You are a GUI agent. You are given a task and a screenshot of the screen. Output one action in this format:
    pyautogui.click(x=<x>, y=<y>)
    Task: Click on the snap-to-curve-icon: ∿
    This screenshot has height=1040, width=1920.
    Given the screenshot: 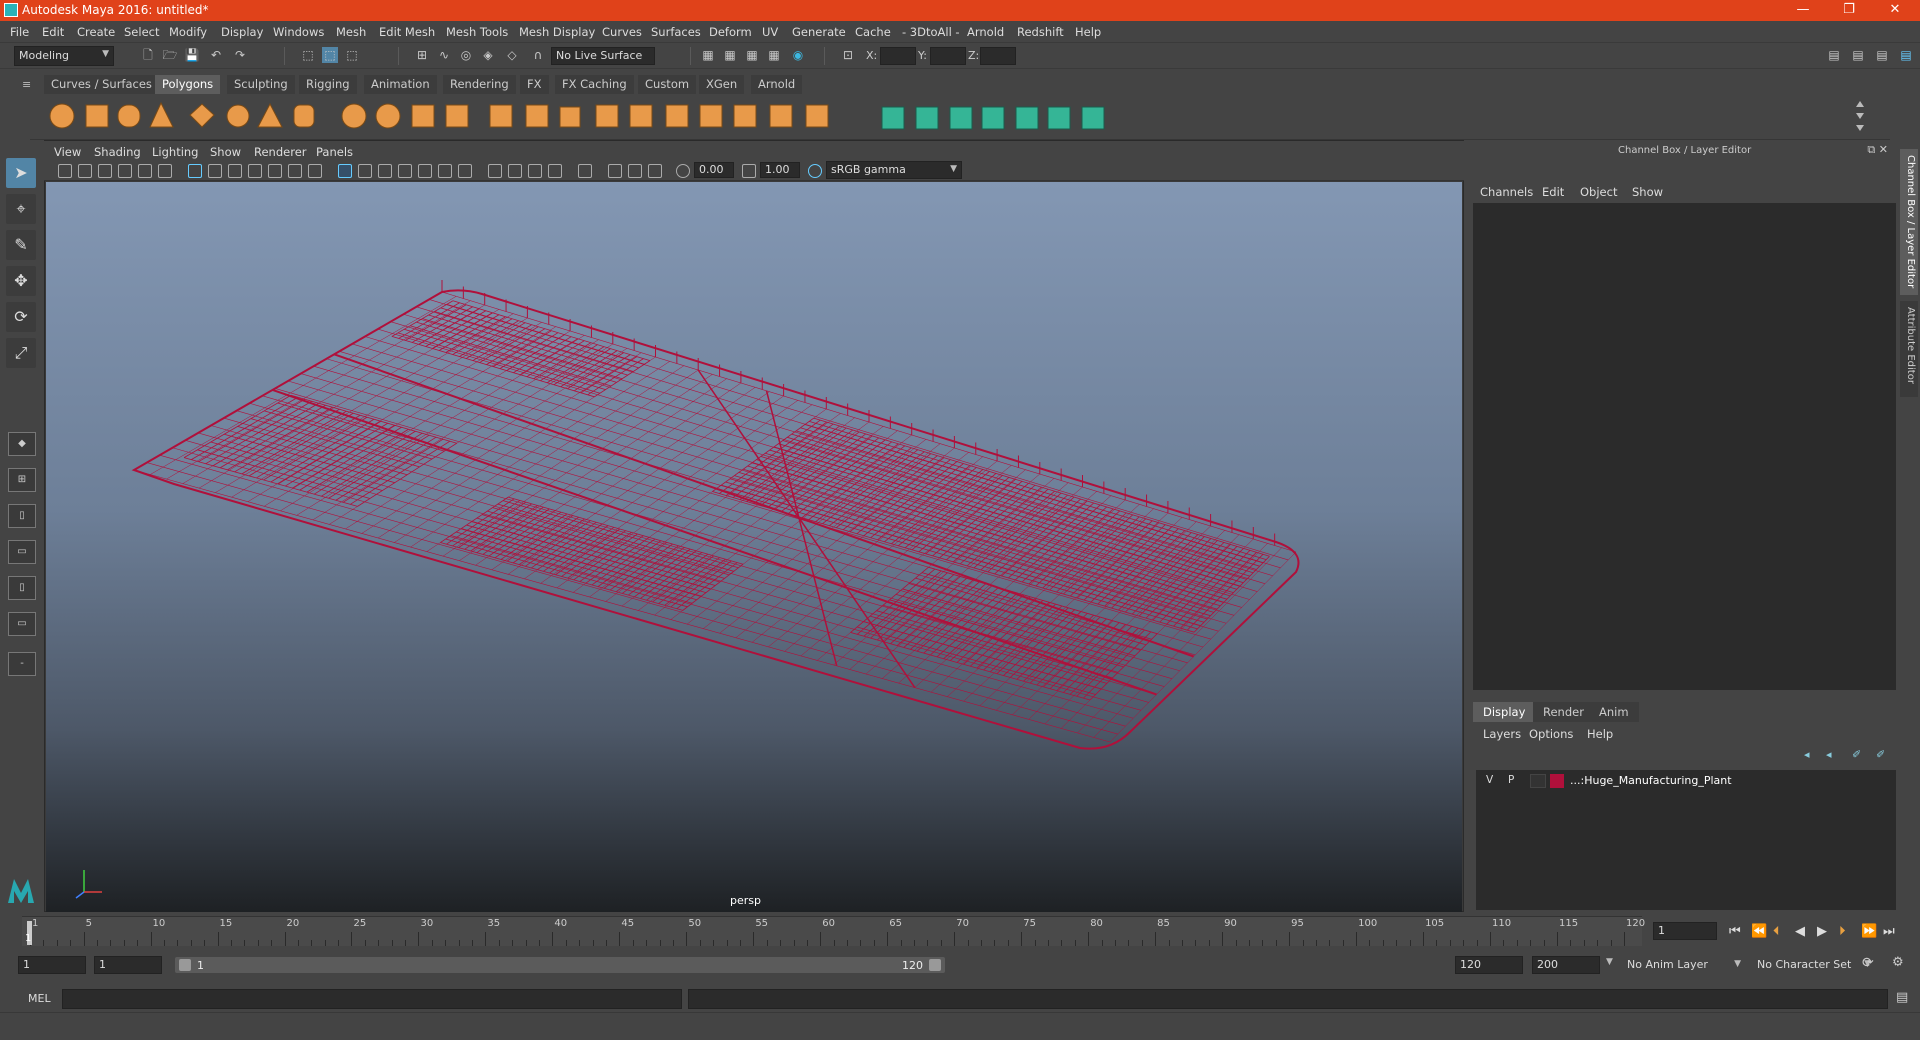 What is the action you would take?
    pyautogui.click(x=444, y=55)
    